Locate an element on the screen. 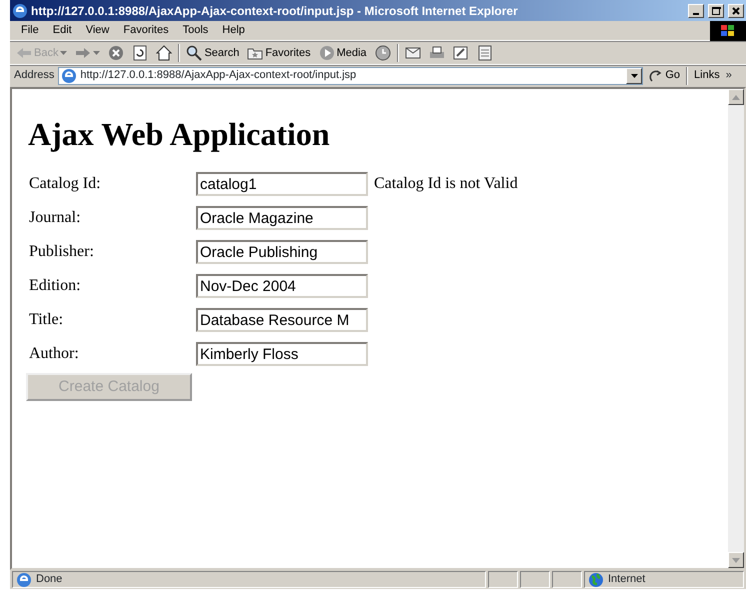 This screenshot has width=746, height=595. dropdown-icon is located at coordinates (634, 76).